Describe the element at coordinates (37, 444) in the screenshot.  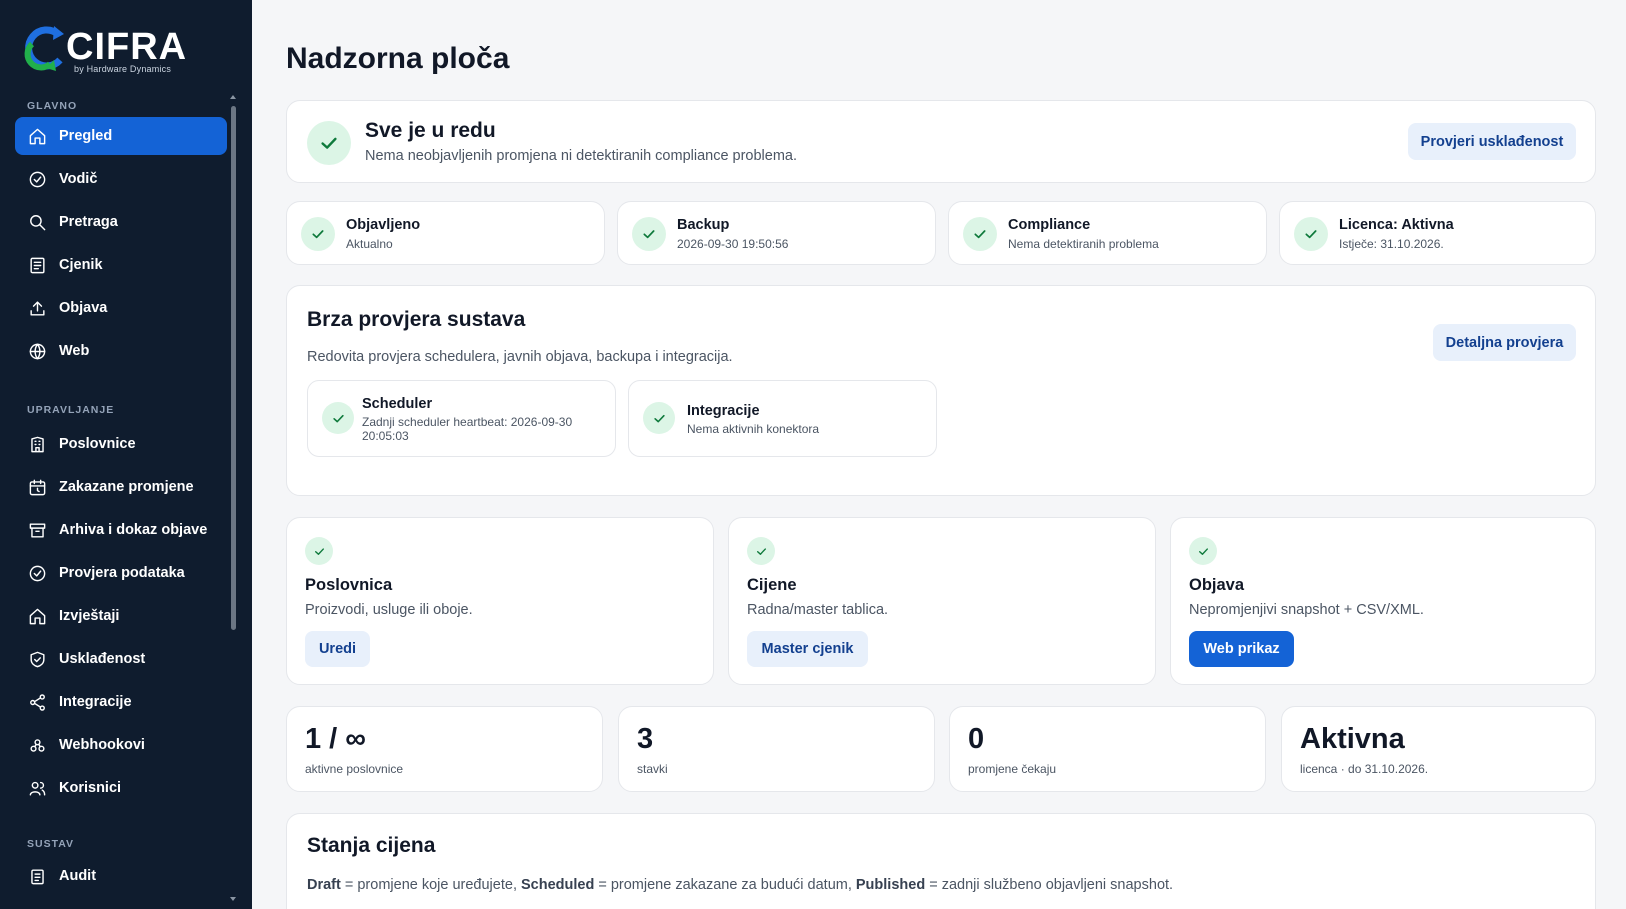
I see `building-icon` at that location.